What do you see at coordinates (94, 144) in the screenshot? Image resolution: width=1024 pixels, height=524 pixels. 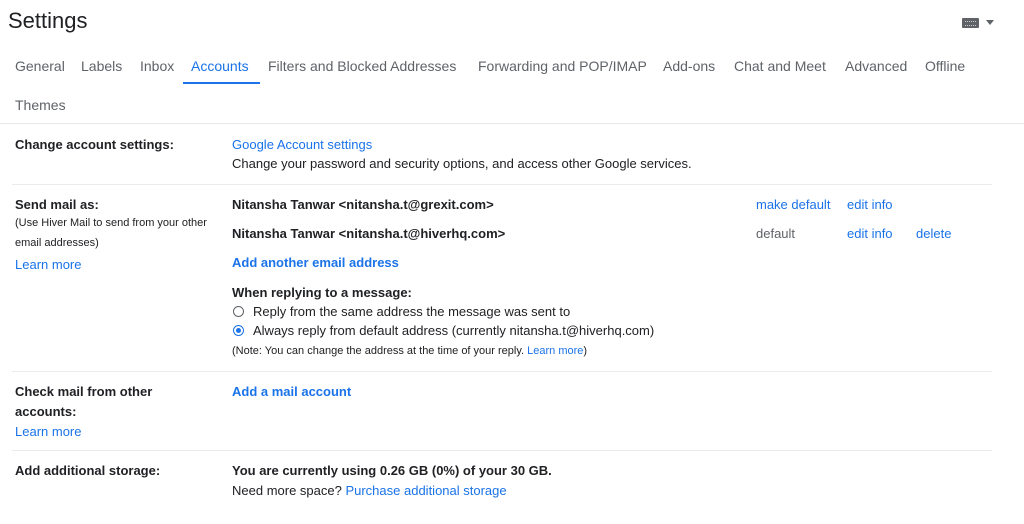 I see `change-account-label: Change account settings:` at bounding box center [94, 144].